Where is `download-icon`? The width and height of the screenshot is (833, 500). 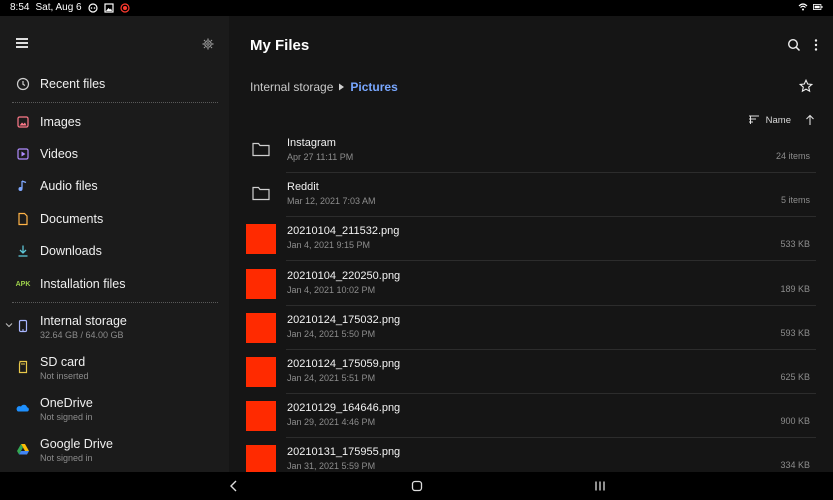 download-icon is located at coordinates (23, 251).